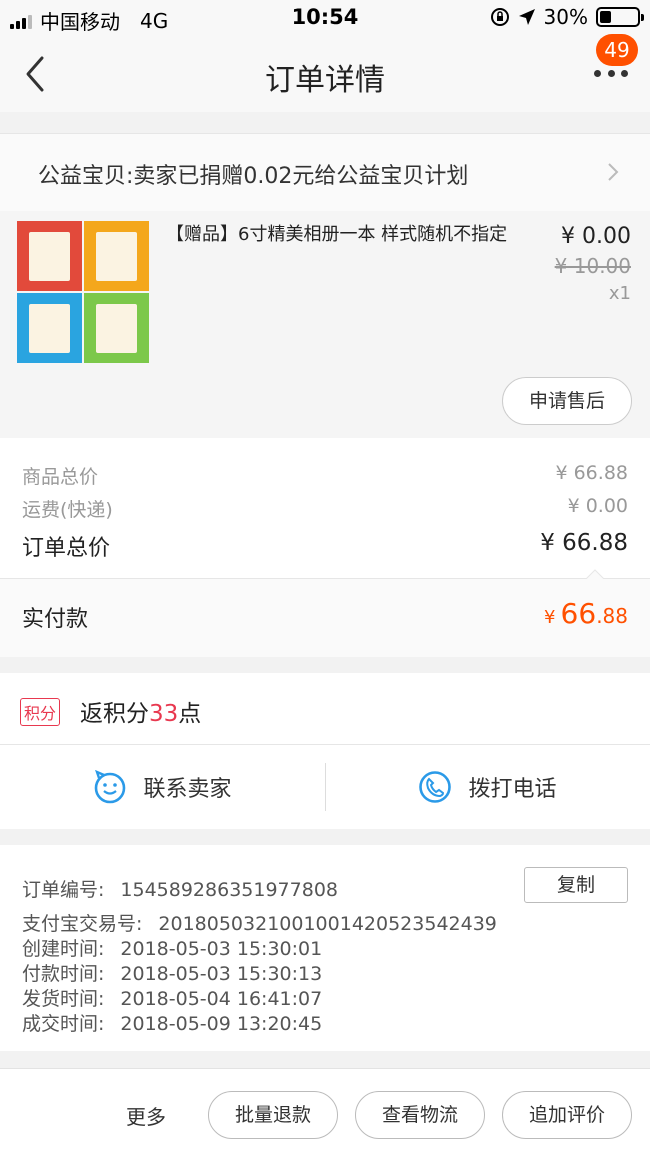  What do you see at coordinates (612, 616) in the screenshot?
I see `paid-decimal: .88` at bounding box center [612, 616].